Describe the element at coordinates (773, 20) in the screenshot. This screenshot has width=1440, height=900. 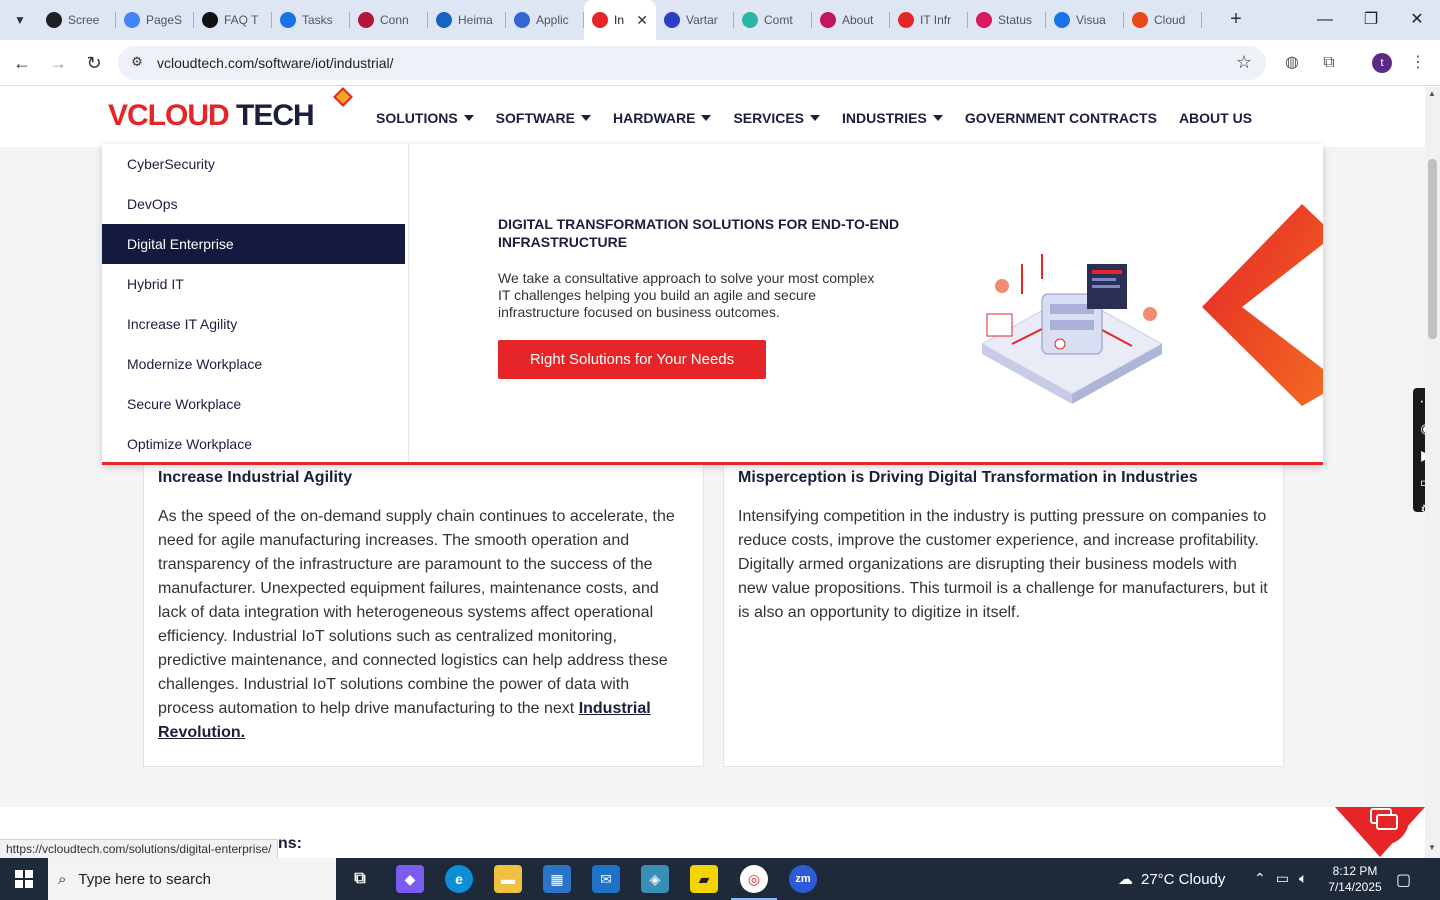
I see `browser-tab: Comt` at that location.